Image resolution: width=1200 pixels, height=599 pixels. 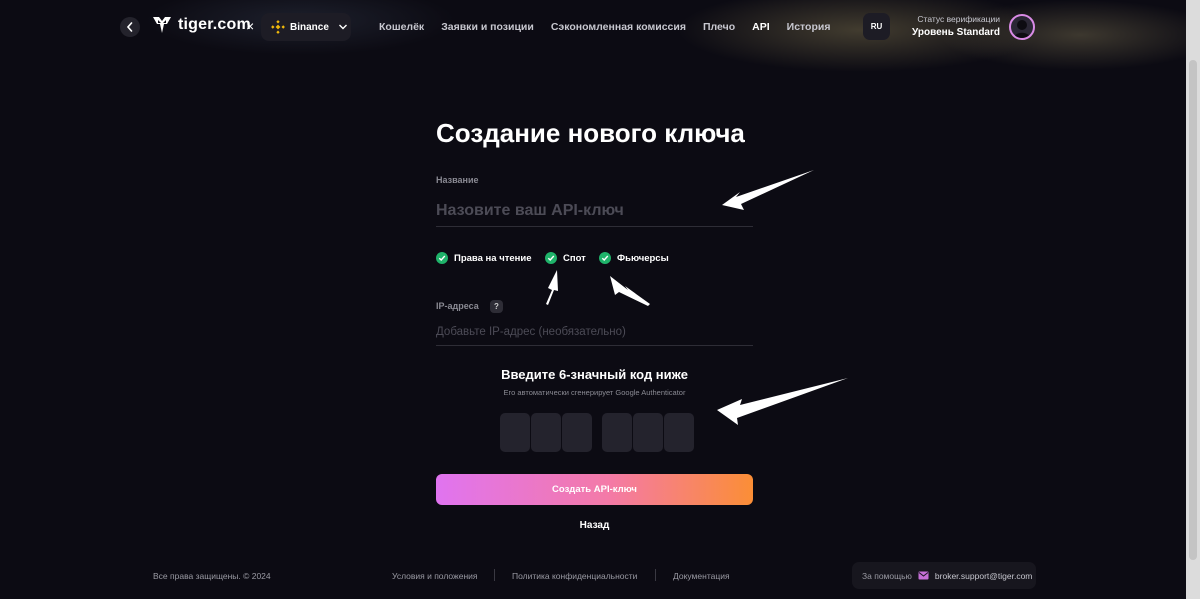 I want to click on exchange-selector: Binance, so click(x=306, y=27).